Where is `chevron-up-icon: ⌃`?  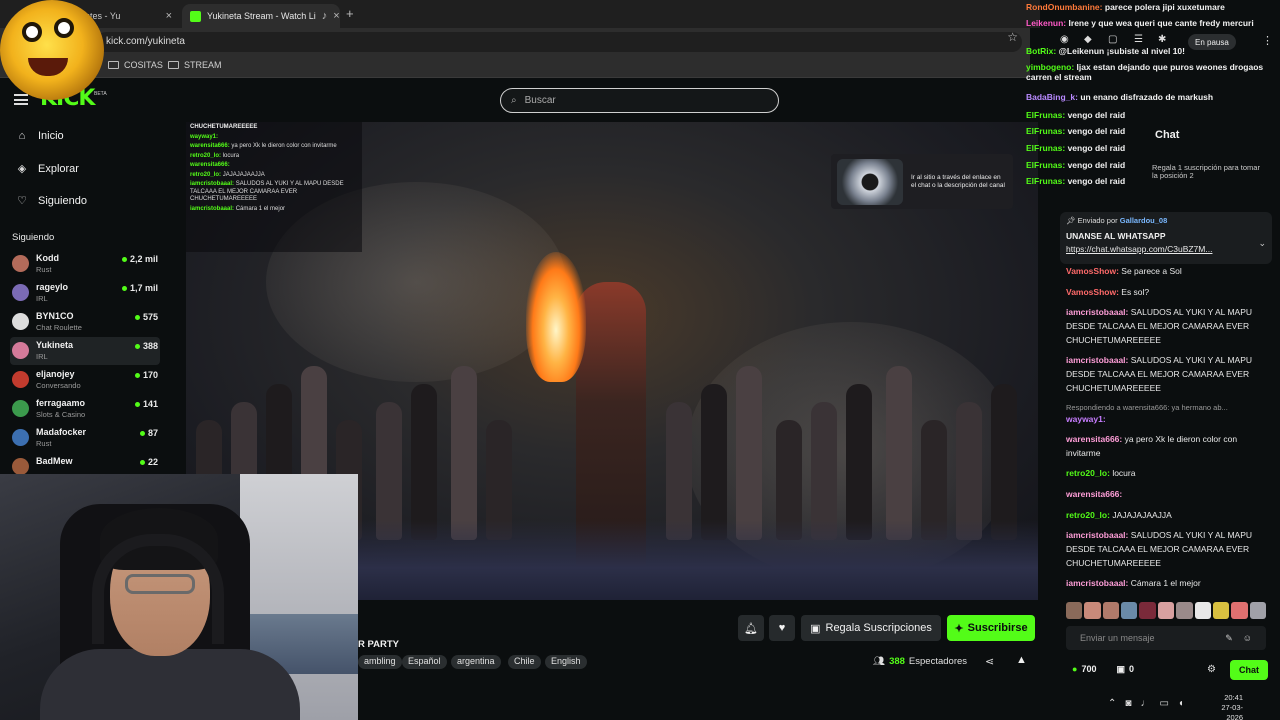
chevron-up-icon: ⌃ is located at coordinates (1112, 703).